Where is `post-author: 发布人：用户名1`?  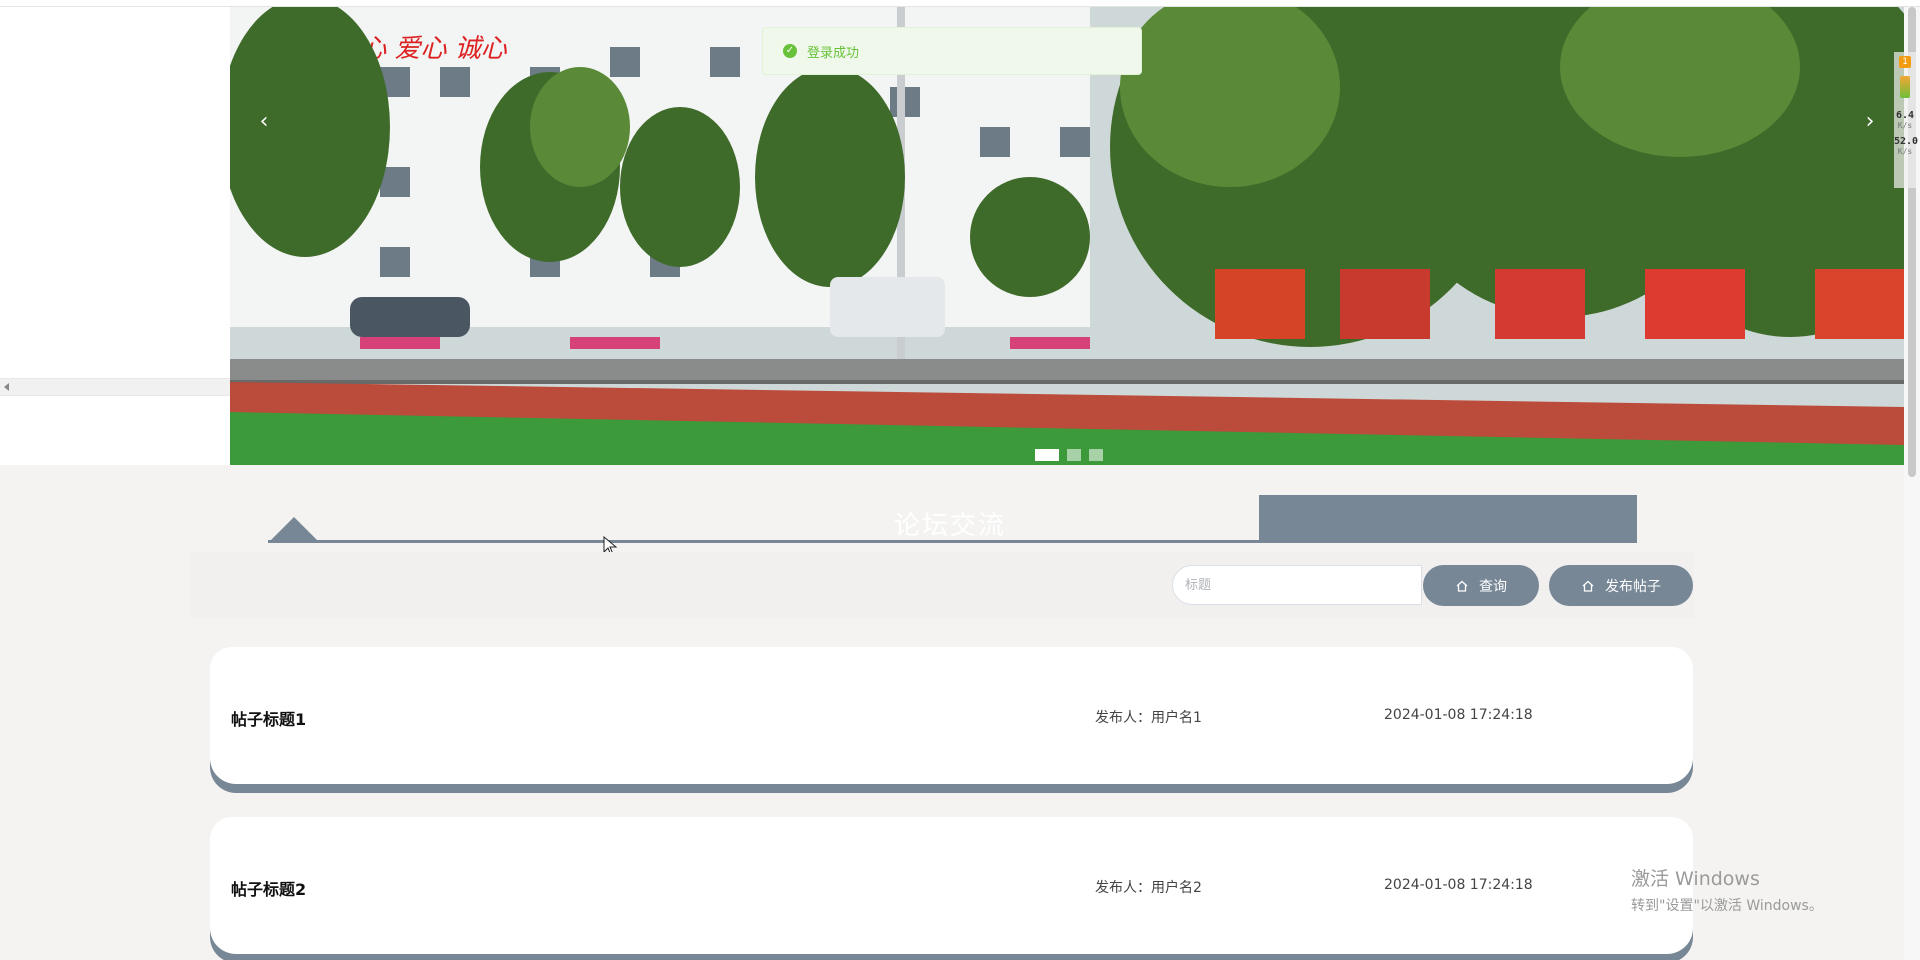 post-author: 发布人：用户名1 is located at coordinates (1148, 718).